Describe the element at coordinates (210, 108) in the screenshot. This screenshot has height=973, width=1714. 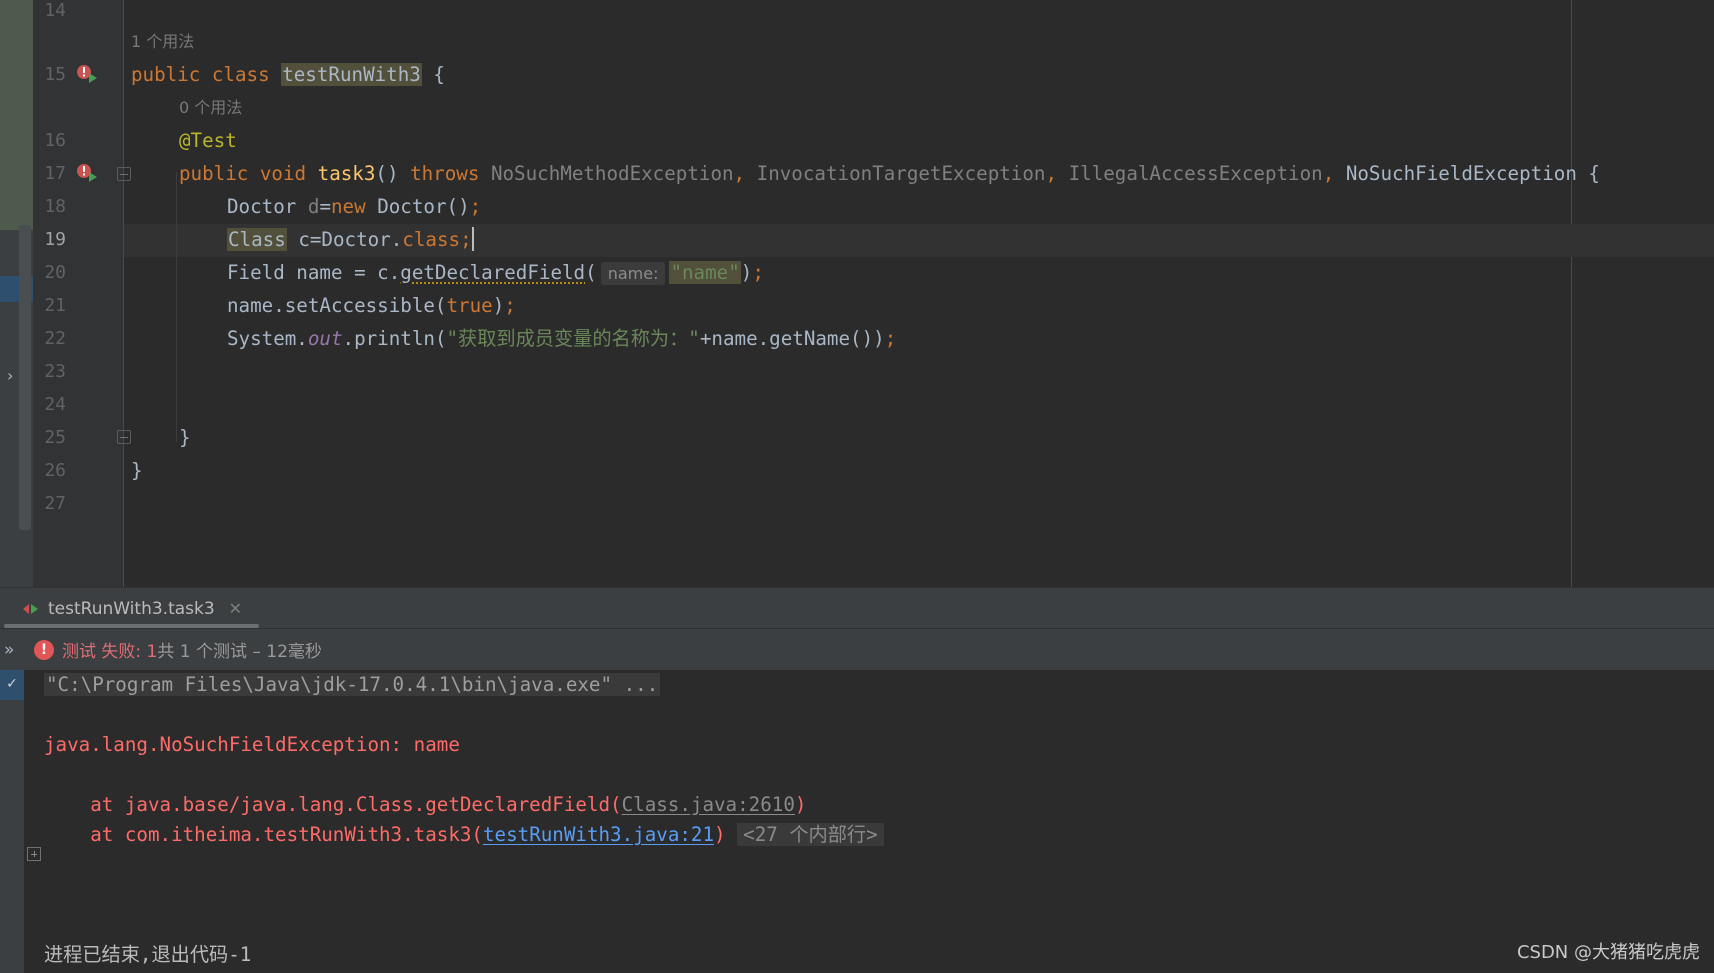
I see `usage-hint-method: 0 个用法` at that location.